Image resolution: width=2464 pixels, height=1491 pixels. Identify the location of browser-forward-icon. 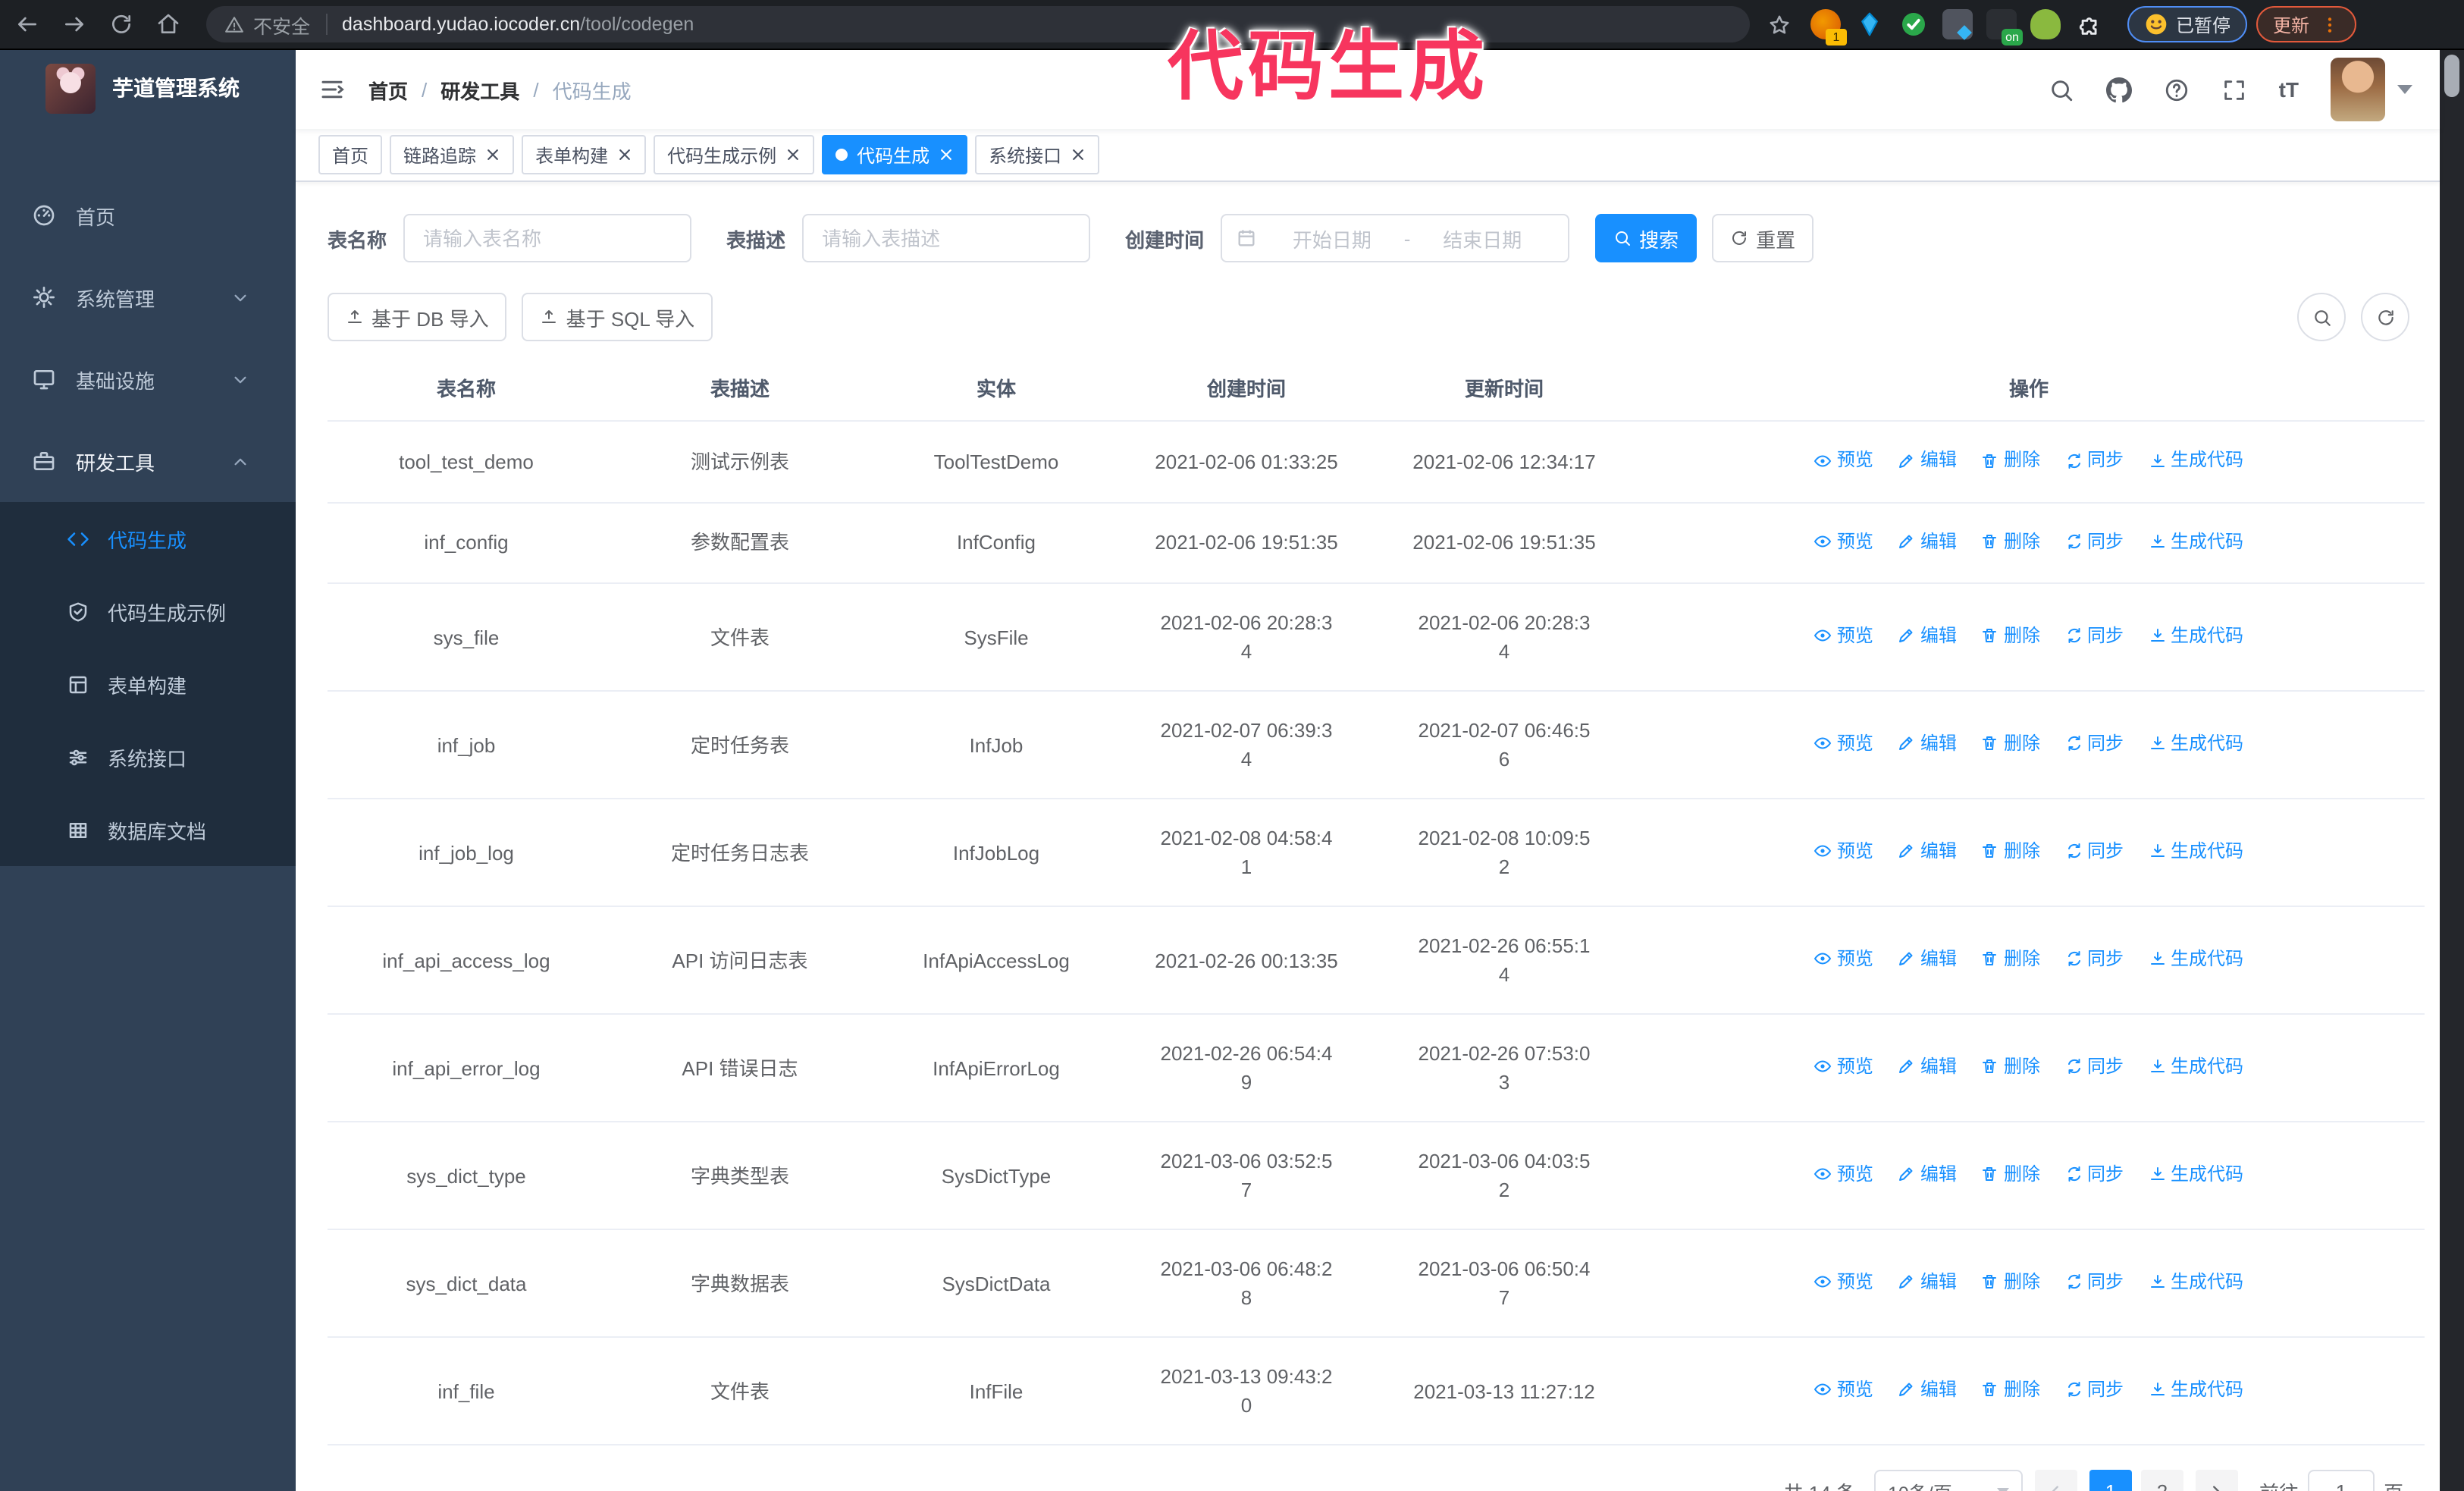
(74, 24).